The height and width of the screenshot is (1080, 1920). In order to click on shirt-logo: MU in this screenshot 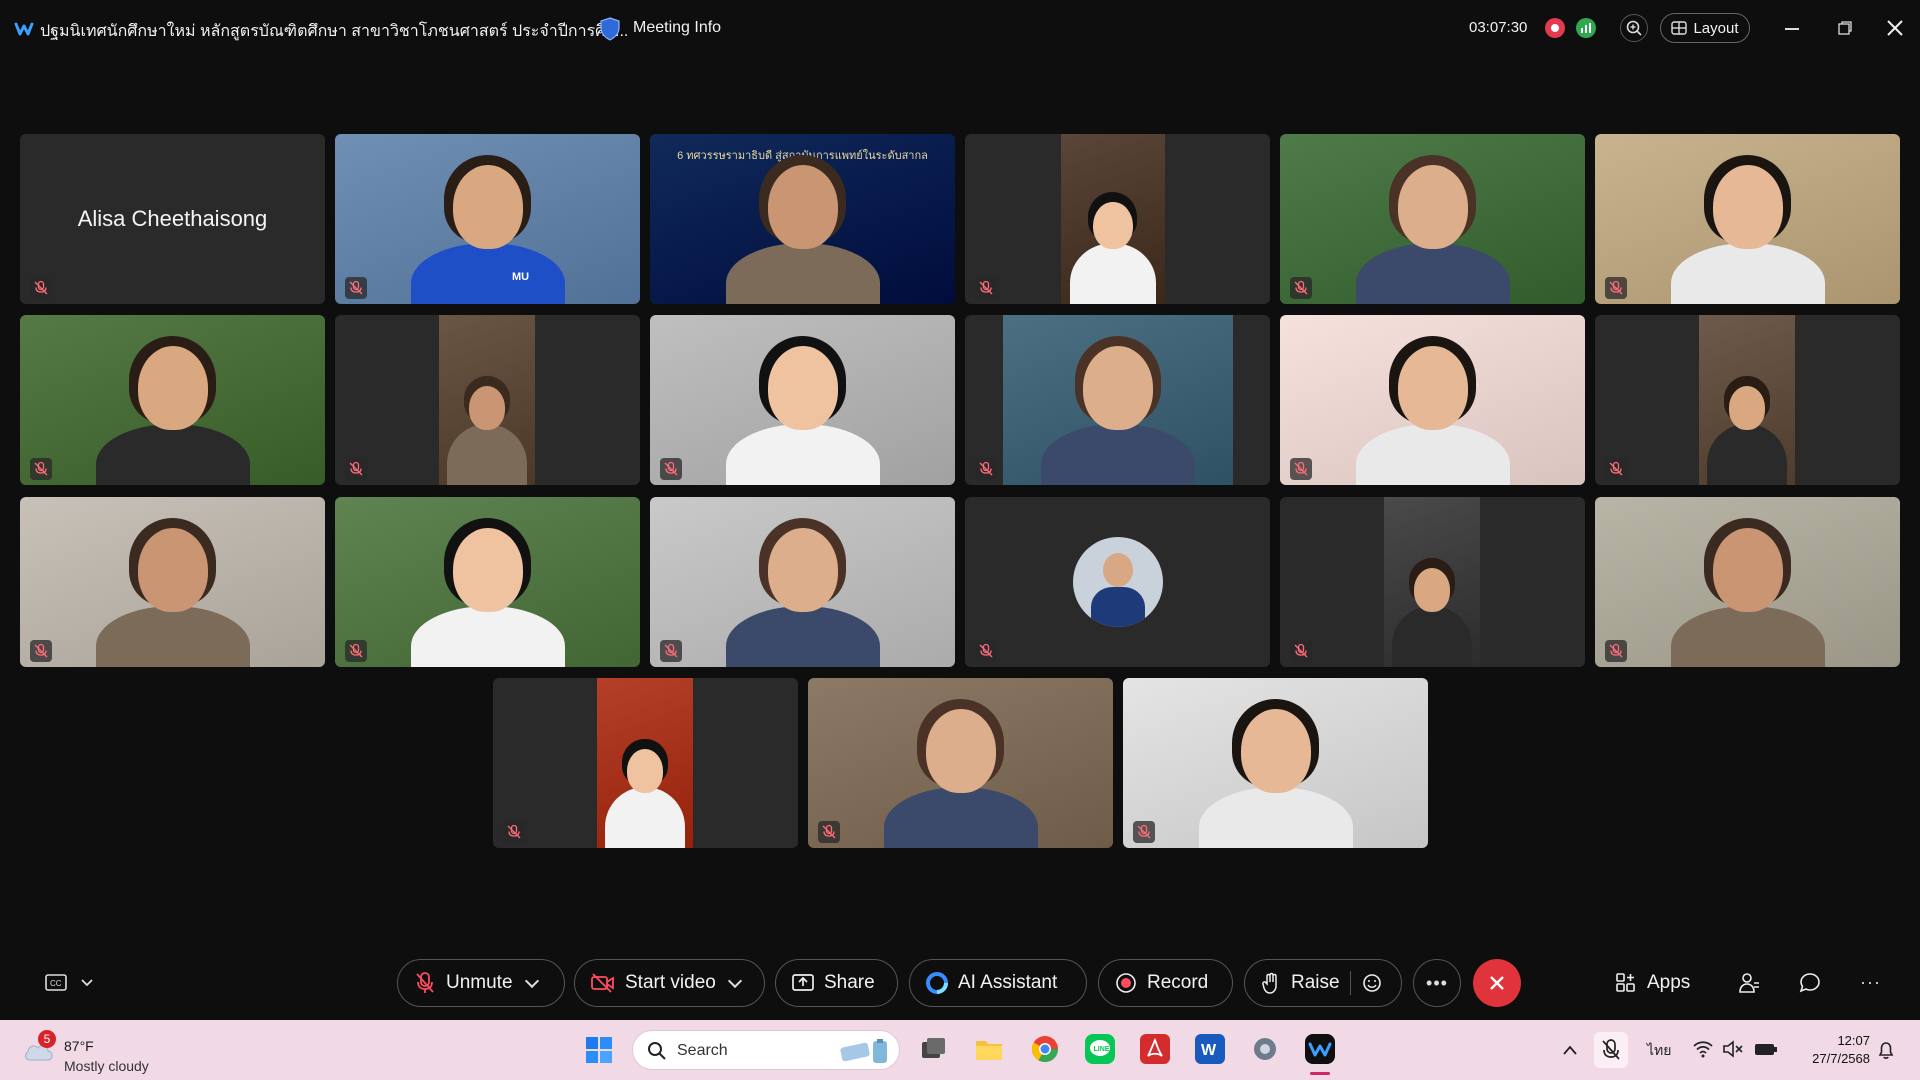, I will do `click(521, 277)`.